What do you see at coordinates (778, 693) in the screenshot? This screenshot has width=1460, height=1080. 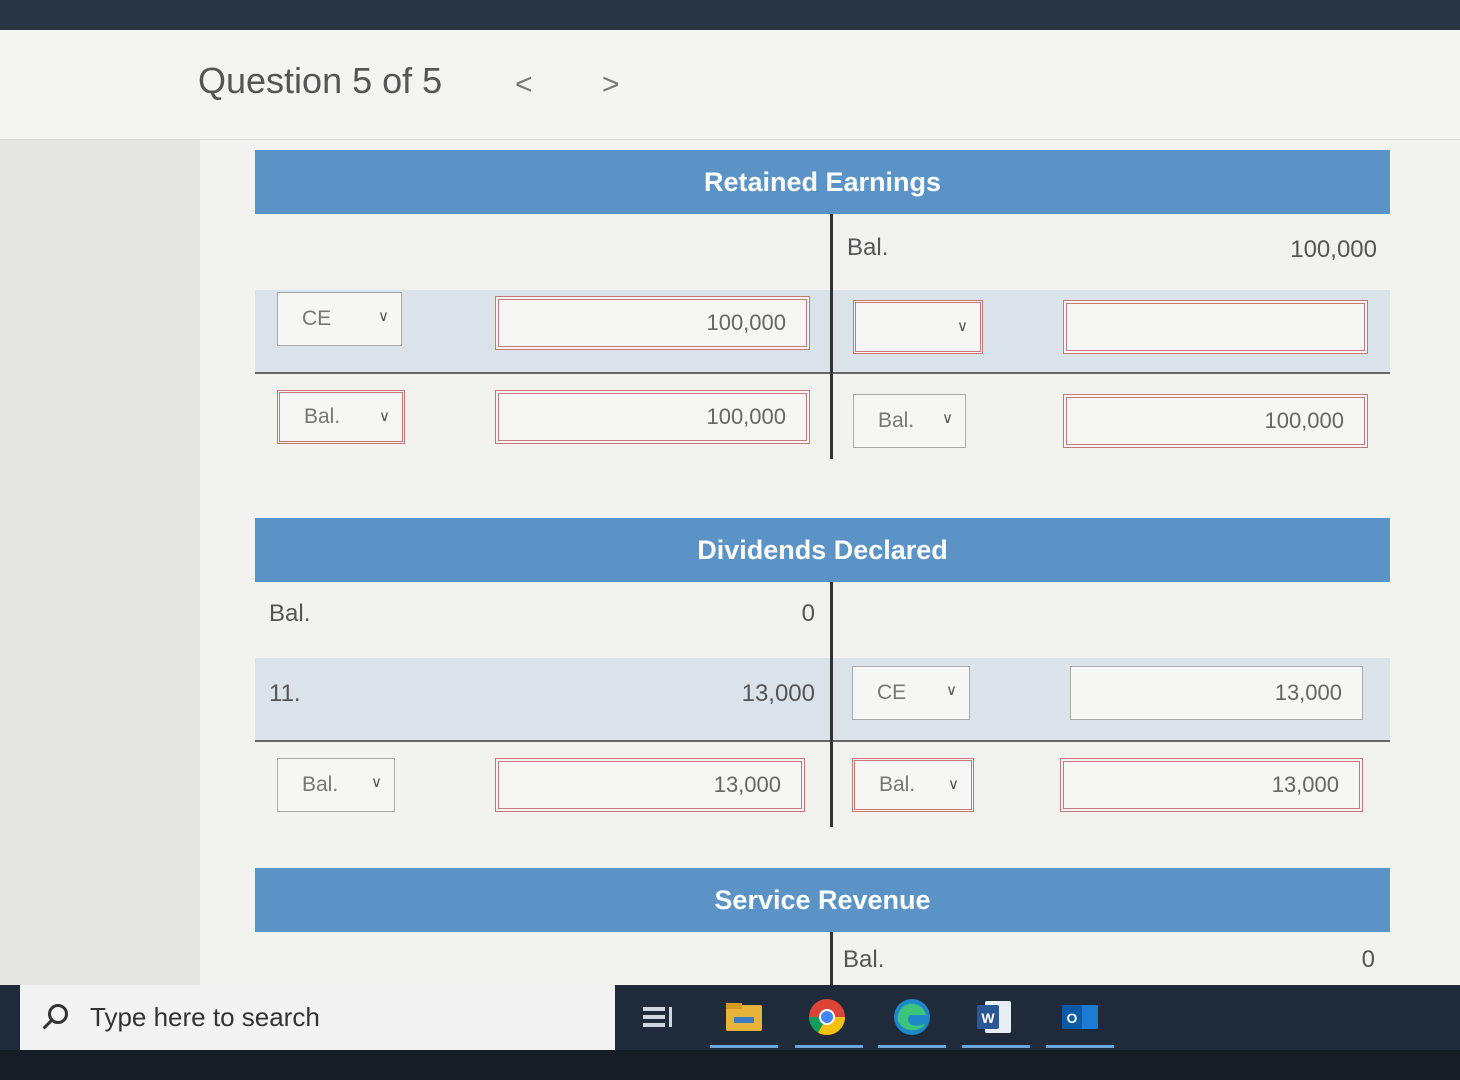 I see `debit-entry-amount: 13,000` at bounding box center [778, 693].